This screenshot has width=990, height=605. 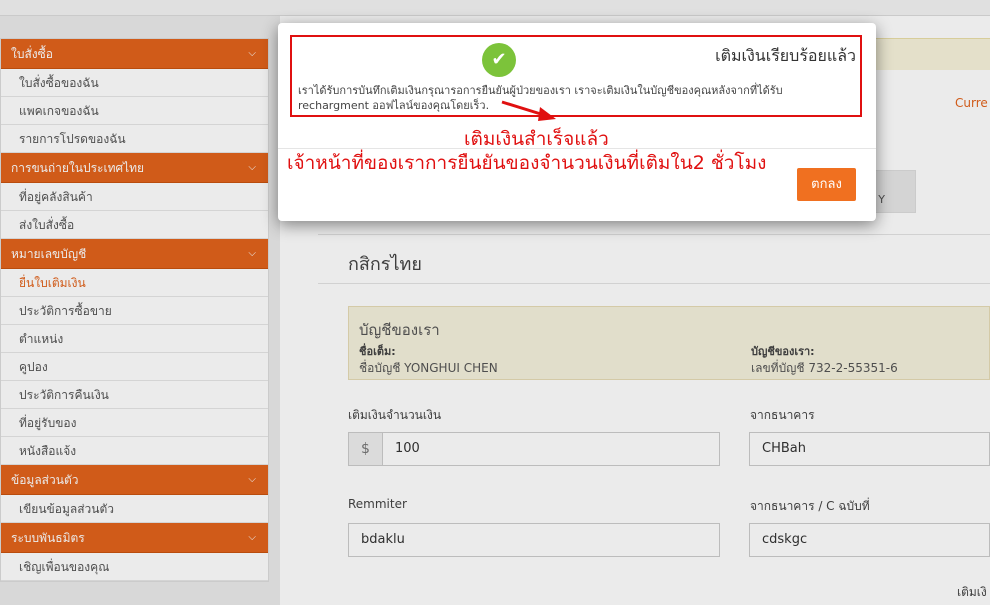 What do you see at coordinates (785, 55) in the screenshot?
I see `modal-title: เติมเงินเรียบร้อยแล้ว` at bounding box center [785, 55].